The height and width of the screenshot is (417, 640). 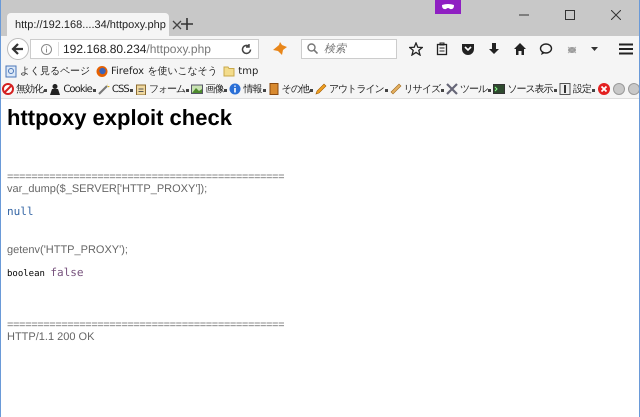 What do you see at coordinates (104, 89) in the screenshot?
I see `wand-icon` at bounding box center [104, 89].